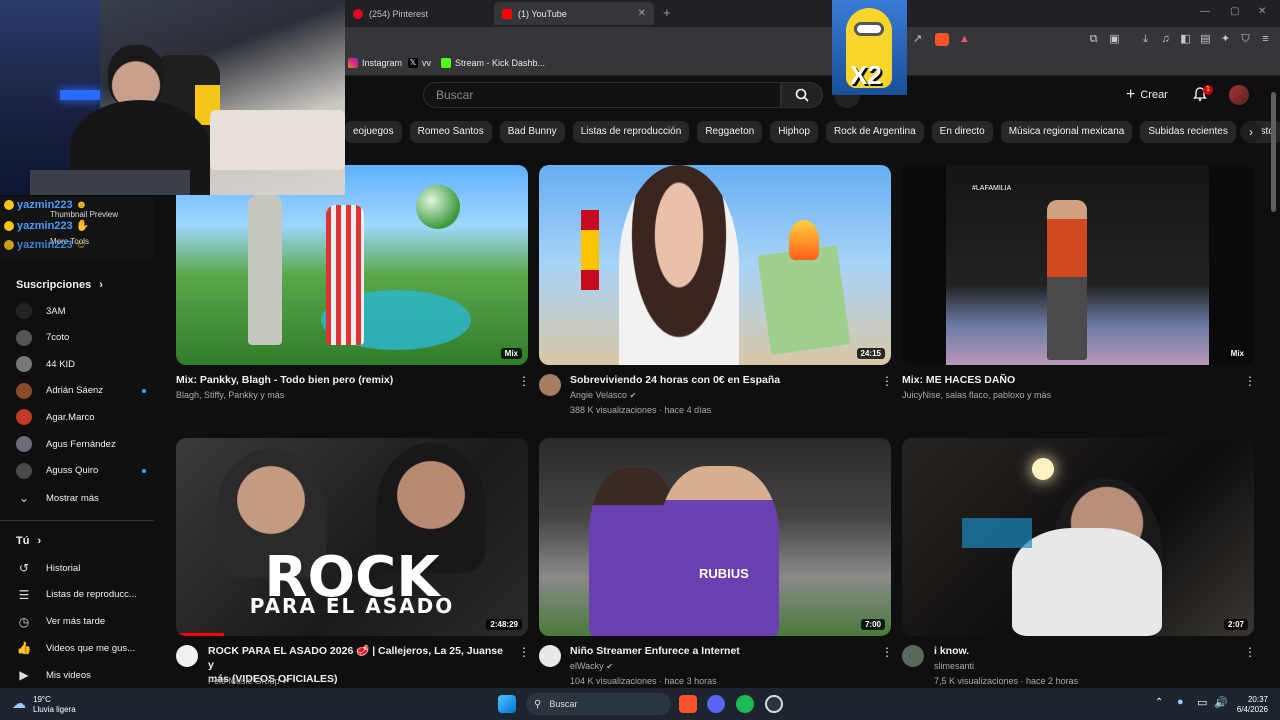 This screenshot has width=1280, height=720. Describe the element at coordinates (450, 132) in the screenshot. I see `filter-chip: Romeo Santos` at that location.